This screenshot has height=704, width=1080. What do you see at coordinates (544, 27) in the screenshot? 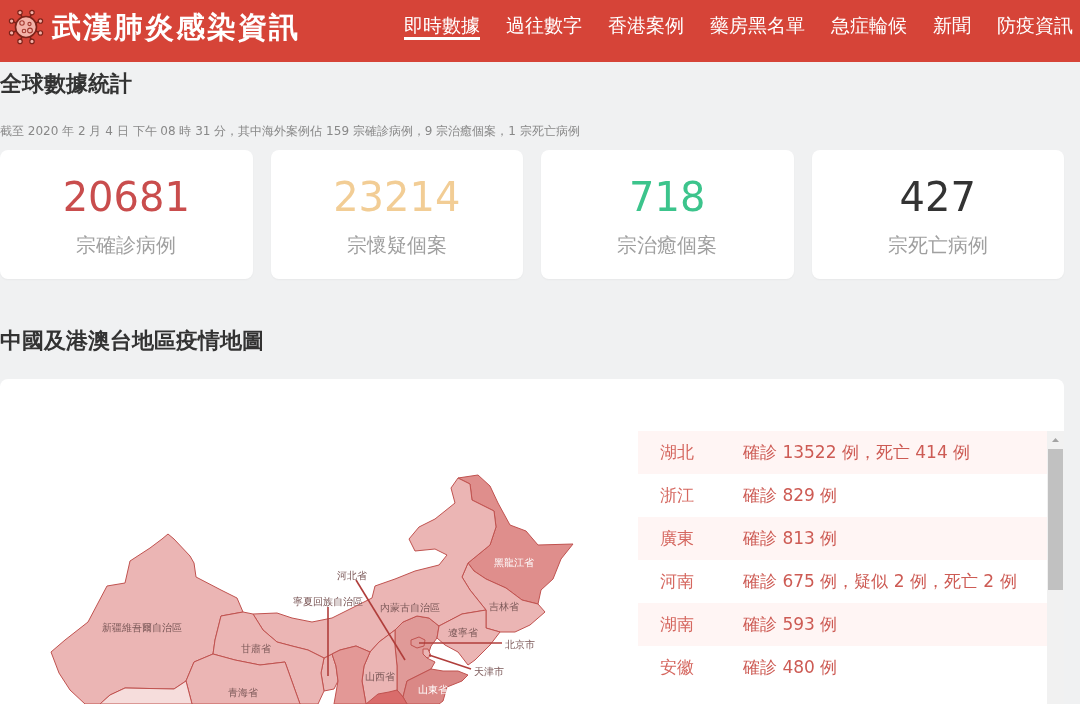
I see `nav-tab: 過往數字` at bounding box center [544, 27].